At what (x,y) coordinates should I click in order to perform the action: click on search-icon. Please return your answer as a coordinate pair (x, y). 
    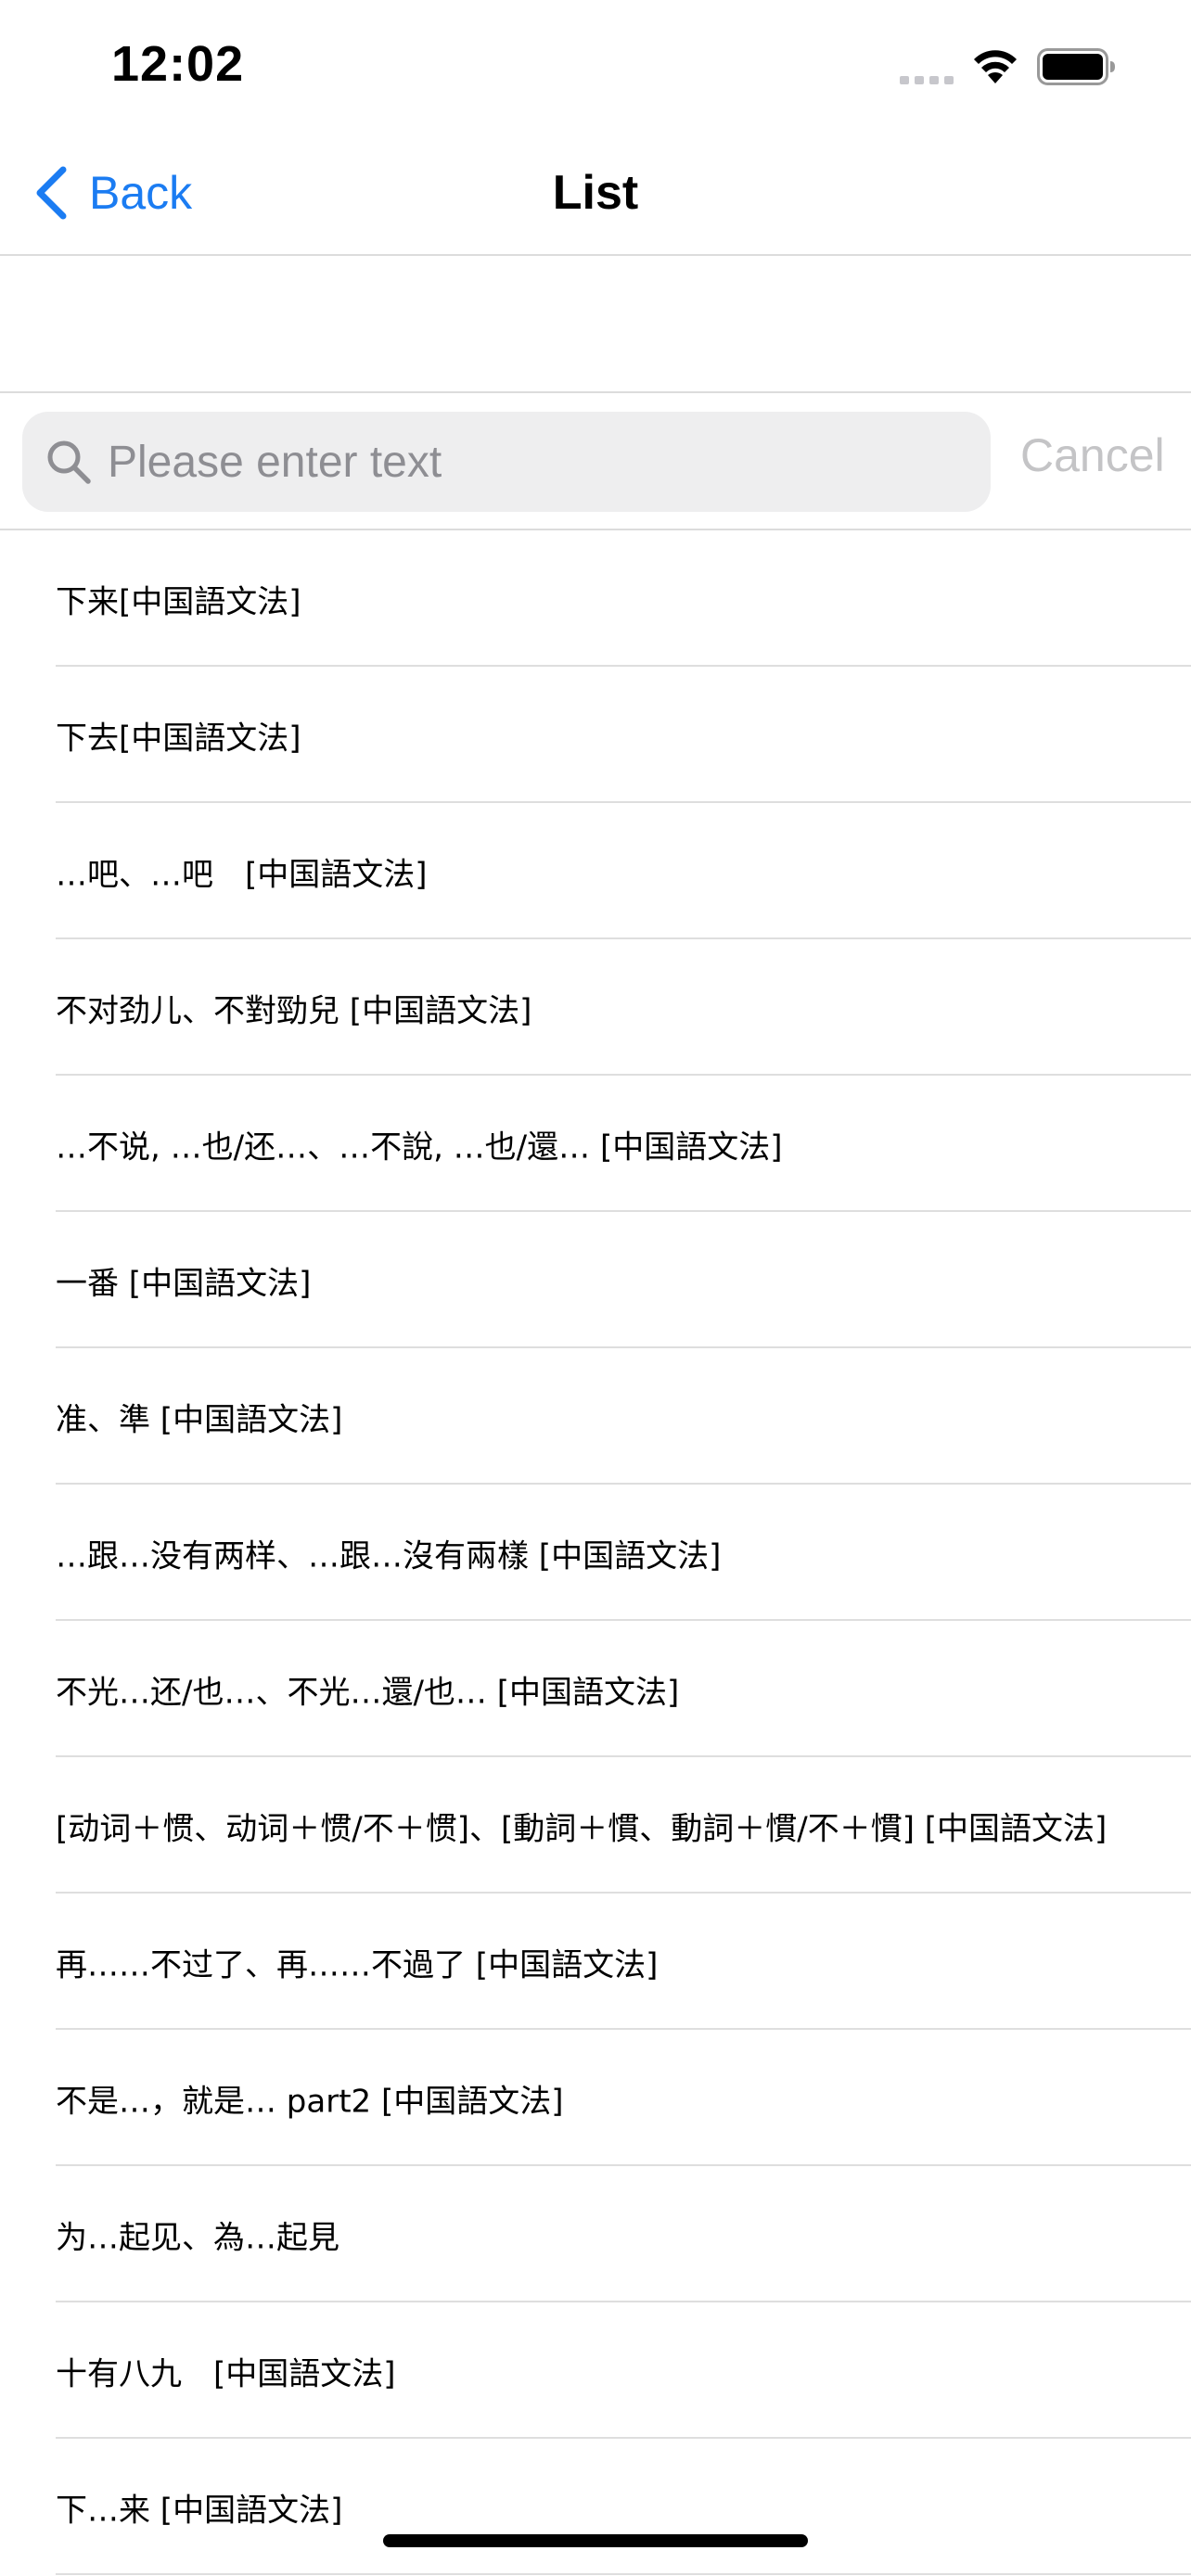
    Looking at the image, I should click on (69, 462).